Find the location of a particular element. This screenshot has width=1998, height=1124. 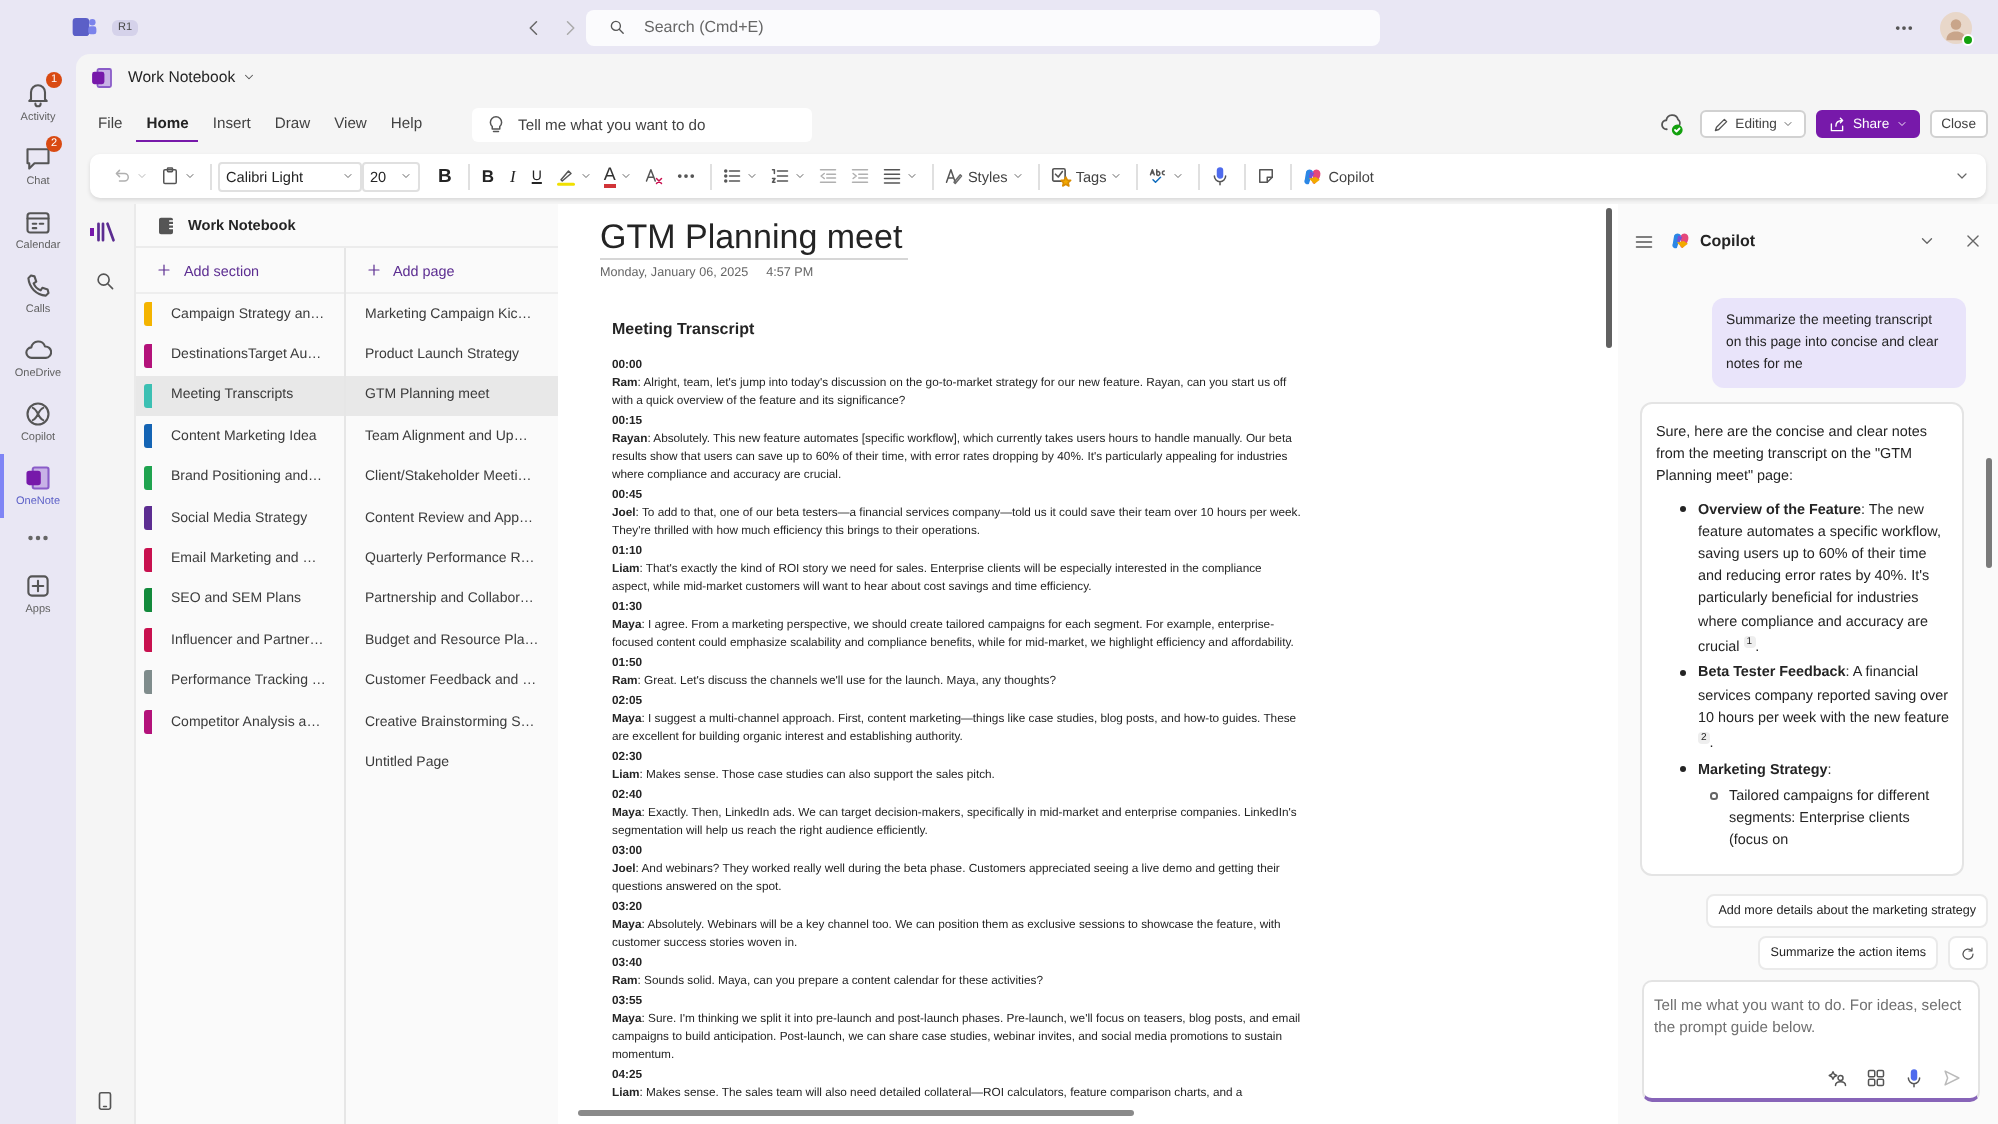

search-input: Search (Cmd+E) is located at coordinates (1012, 27).